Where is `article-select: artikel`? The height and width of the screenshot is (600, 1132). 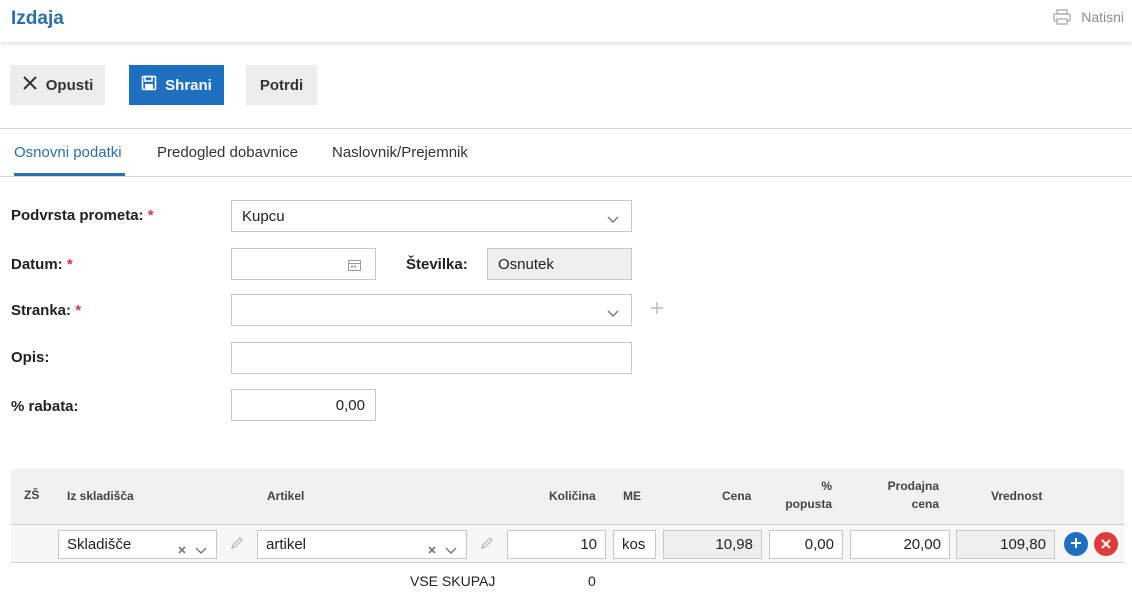 article-select: artikel is located at coordinates (362, 544).